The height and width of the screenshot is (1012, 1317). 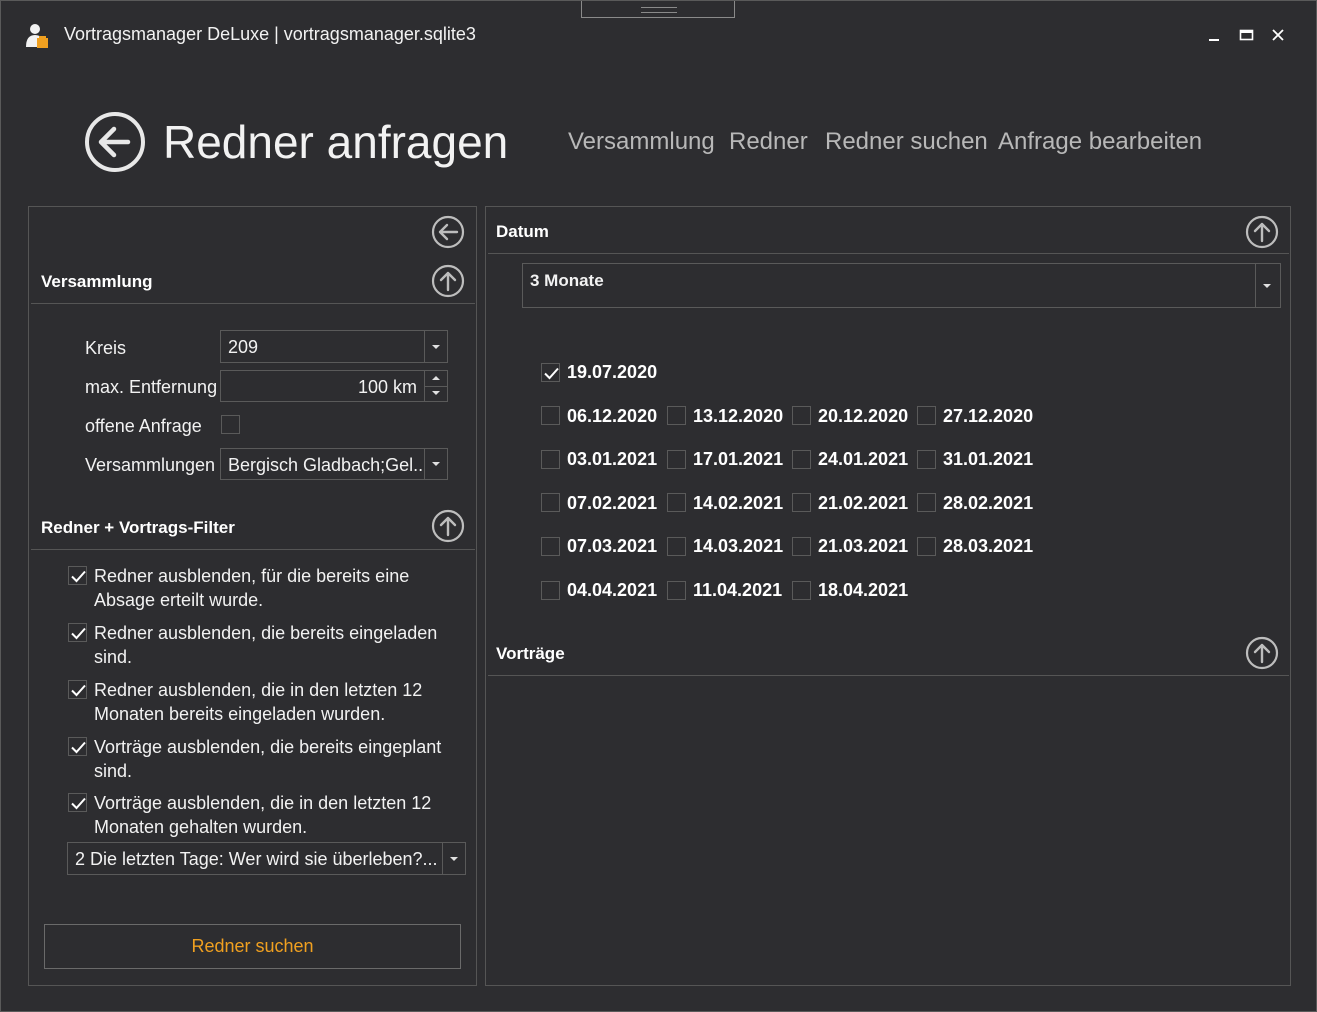 I want to click on nav-redner-suchen: Redner suchen, so click(x=906, y=142).